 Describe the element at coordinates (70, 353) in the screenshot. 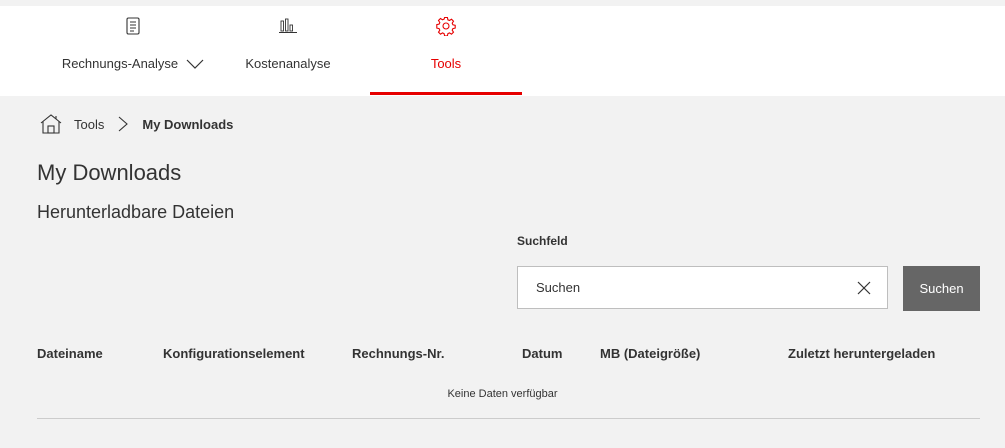

I see `column-header-dateiname: Dateiname` at that location.